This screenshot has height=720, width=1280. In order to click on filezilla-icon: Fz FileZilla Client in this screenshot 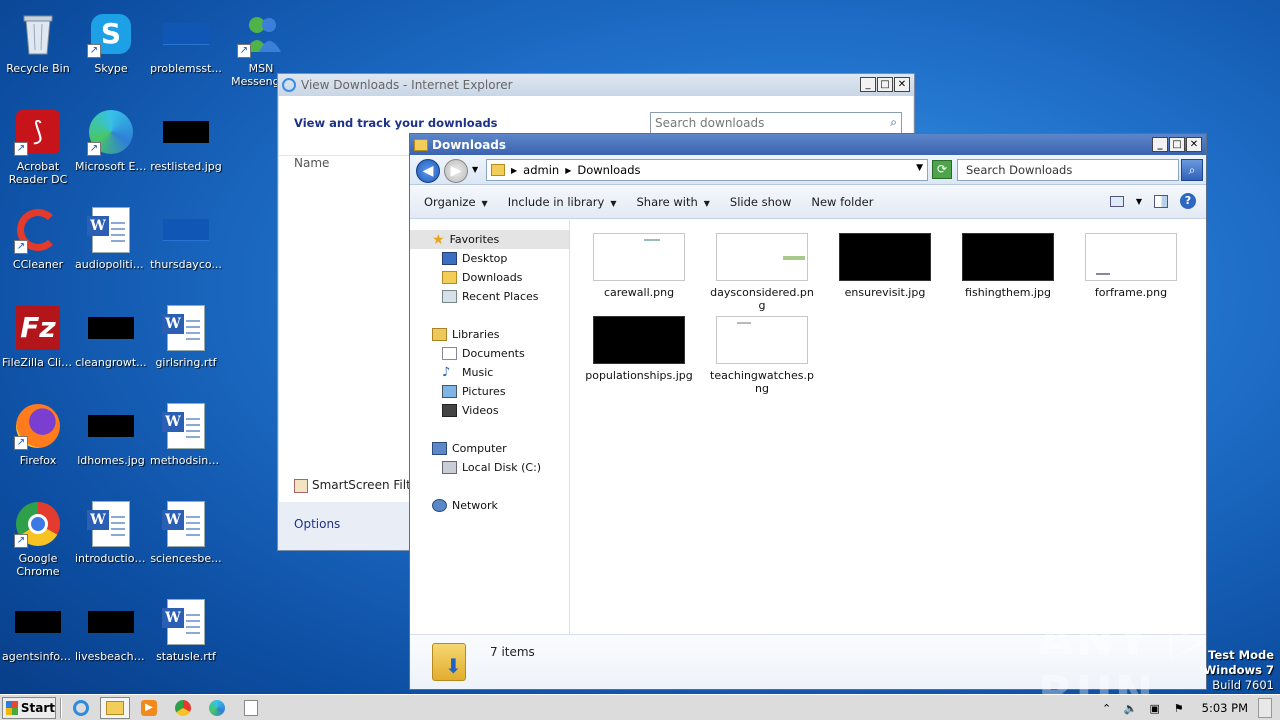, I will do `click(38, 346)`.